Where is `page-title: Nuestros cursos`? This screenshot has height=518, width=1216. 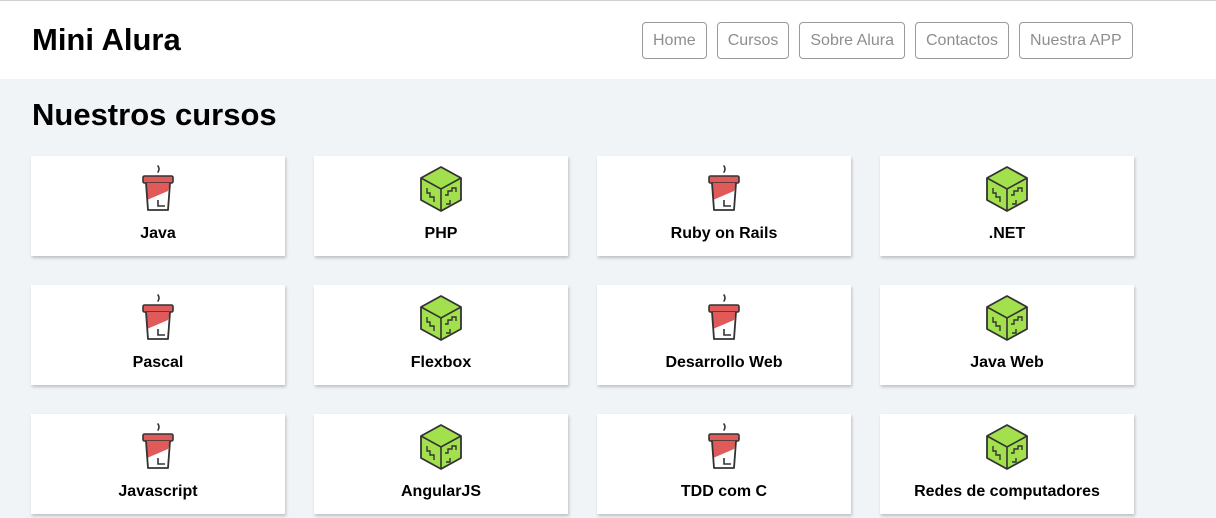 page-title: Nuestros cursos is located at coordinates (154, 114).